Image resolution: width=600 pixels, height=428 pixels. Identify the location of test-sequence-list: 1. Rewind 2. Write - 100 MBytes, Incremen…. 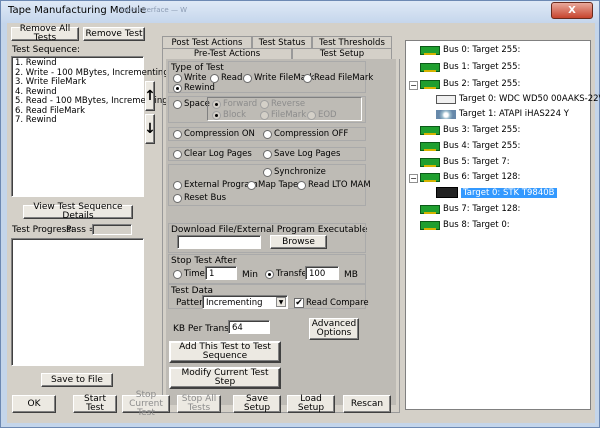
(90, 126).